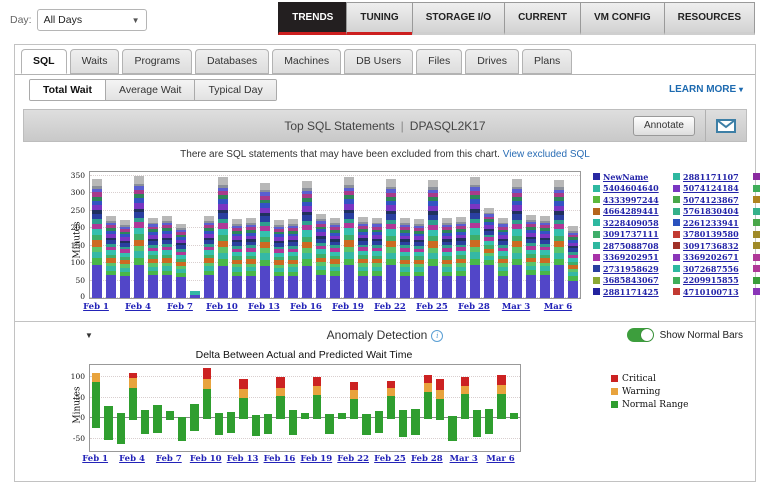  I want to click on legend-item: 3369202671, so click(712, 258).